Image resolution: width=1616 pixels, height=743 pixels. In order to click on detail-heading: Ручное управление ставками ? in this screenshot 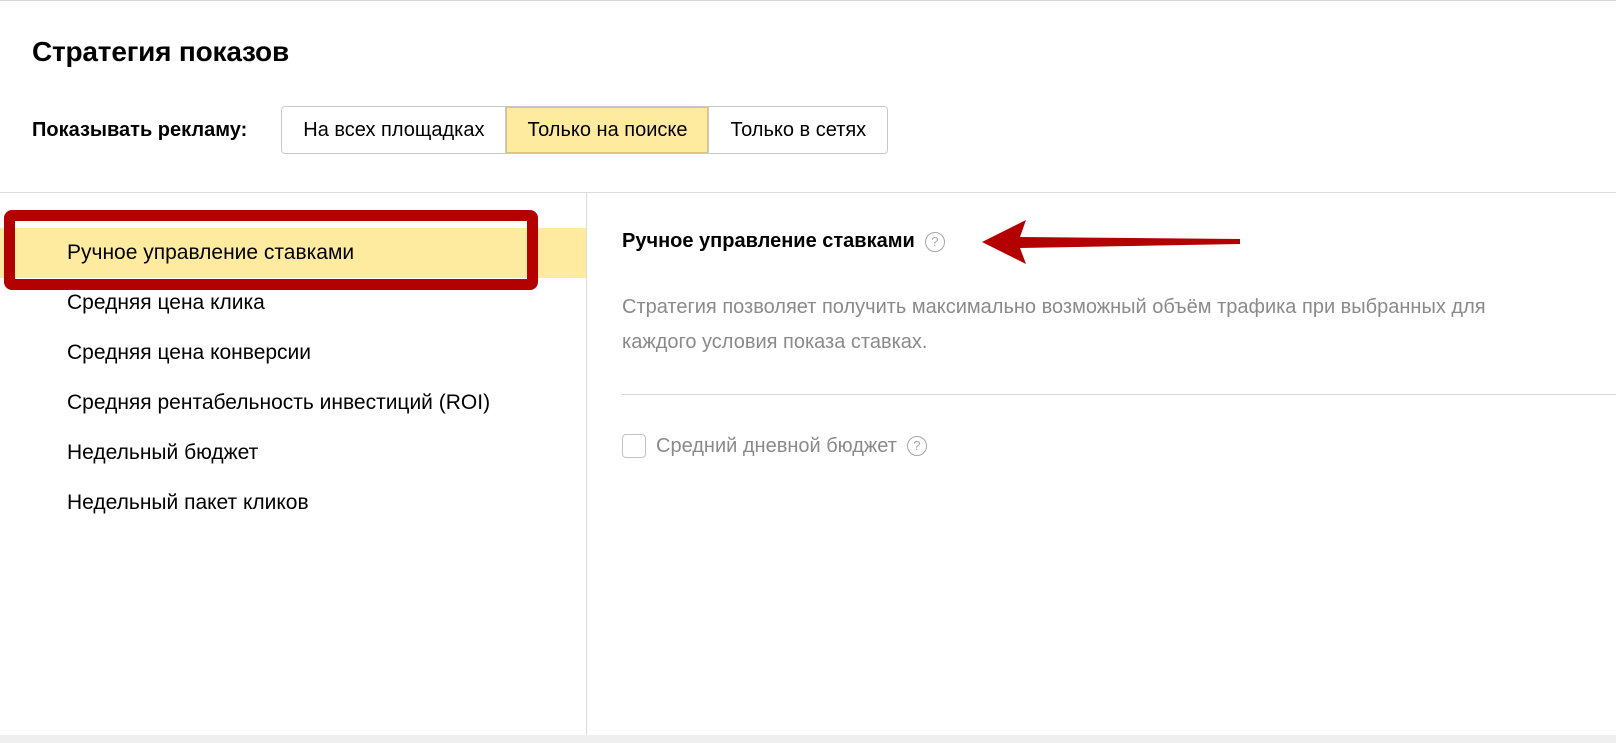, I will do `click(783, 241)`.